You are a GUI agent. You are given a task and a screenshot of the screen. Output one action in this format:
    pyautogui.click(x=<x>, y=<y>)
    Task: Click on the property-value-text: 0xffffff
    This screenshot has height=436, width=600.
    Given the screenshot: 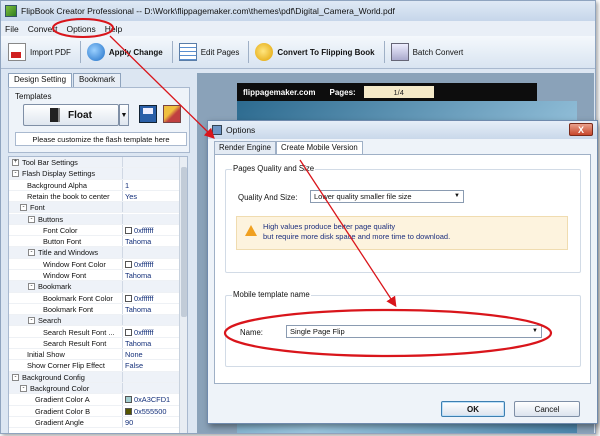 What is the action you would take?
    pyautogui.click(x=144, y=230)
    